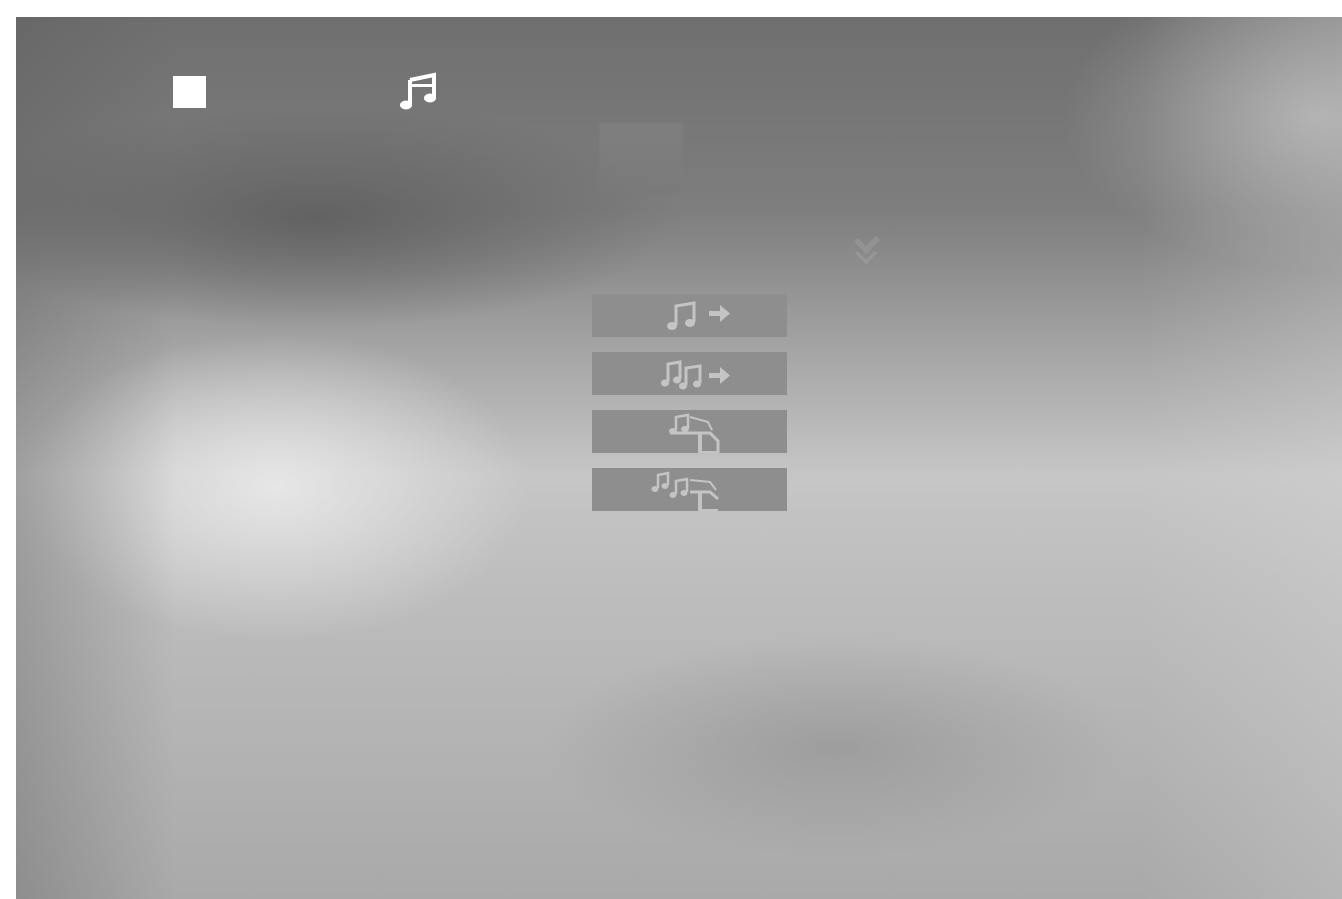 This screenshot has height=899, width=1342. I want to click on play-all-tracks-icon, so click(695, 375).